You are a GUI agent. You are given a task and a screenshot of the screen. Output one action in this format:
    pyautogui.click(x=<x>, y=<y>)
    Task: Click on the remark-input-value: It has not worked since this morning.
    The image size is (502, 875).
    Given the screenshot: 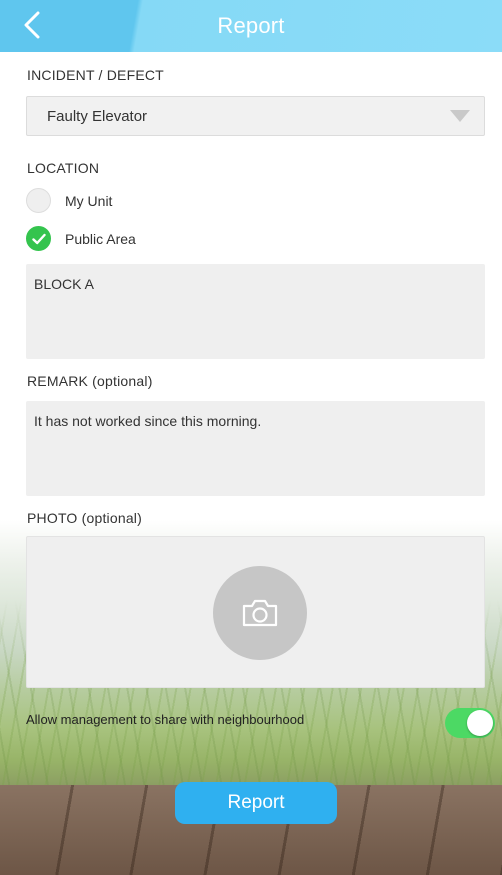 What is the action you would take?
    pyautogui.click(x=148, y=421)
    